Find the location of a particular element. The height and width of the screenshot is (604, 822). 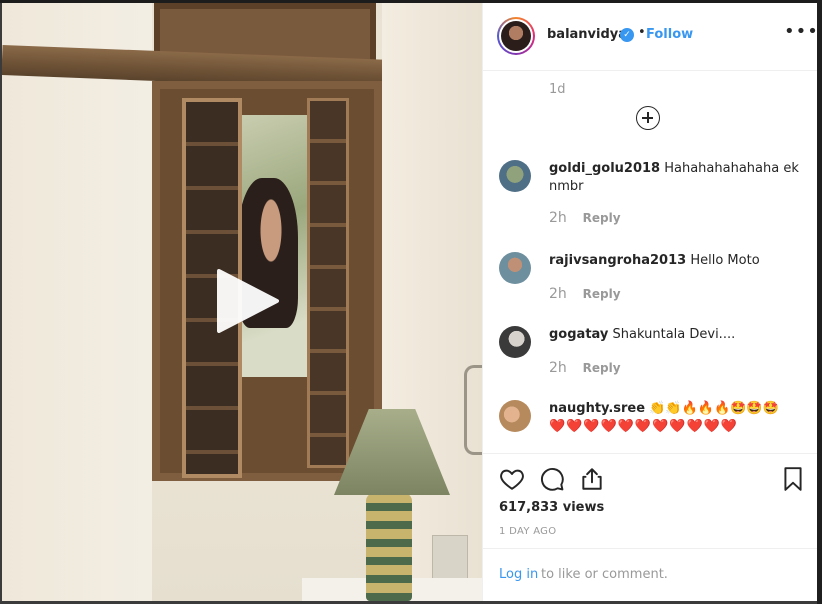

comment-icon is located at coordinates (552, 479).